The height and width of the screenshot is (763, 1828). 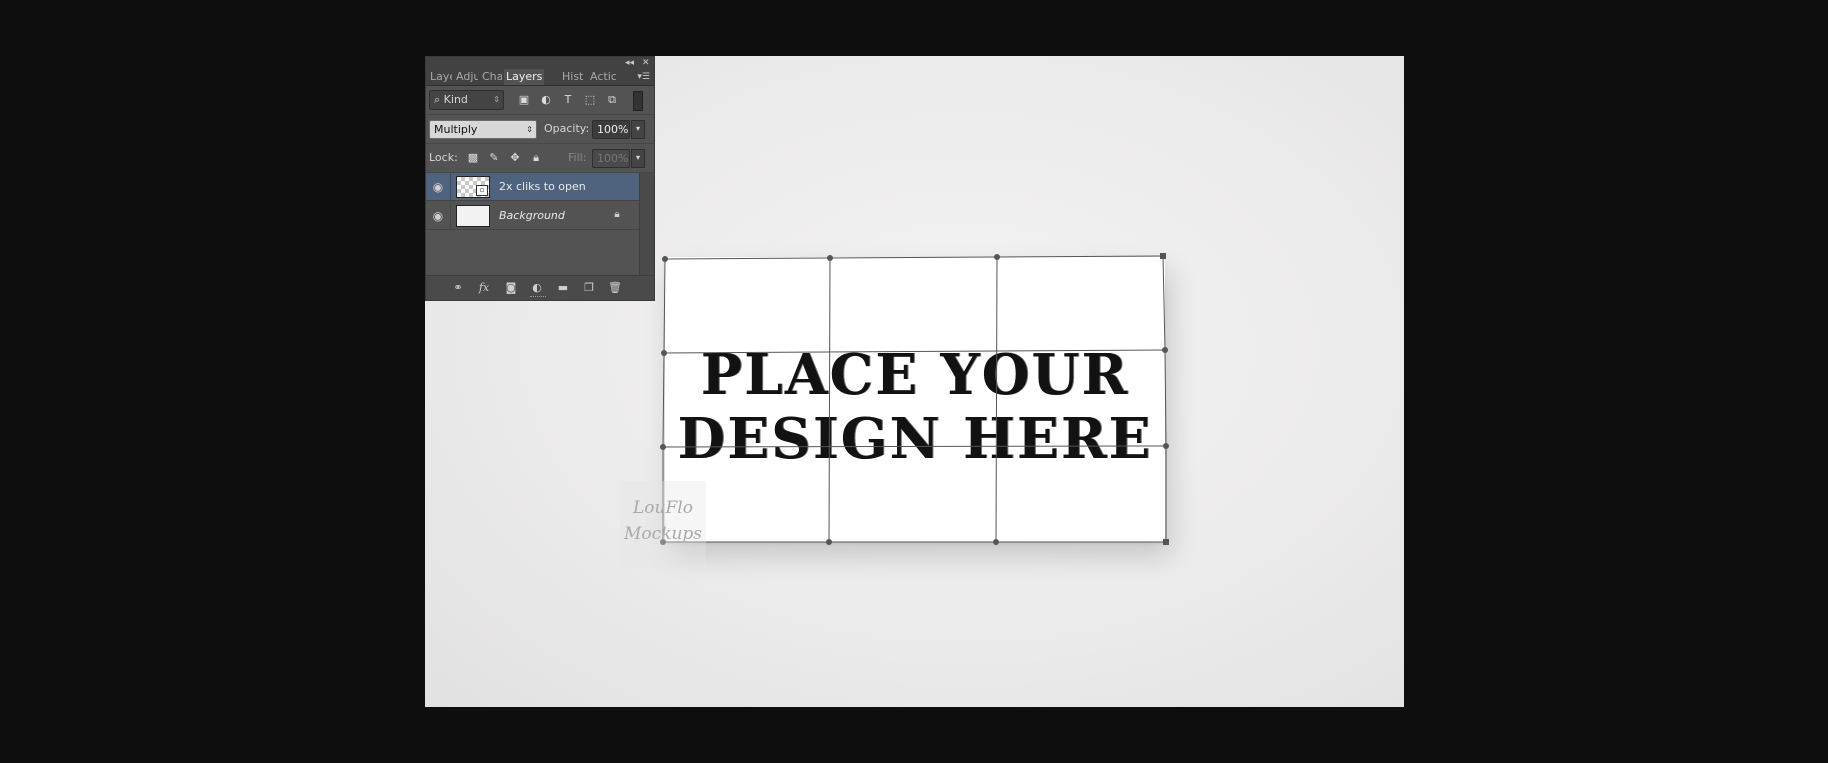 I want to click on layer-thumbnail: ▫, so click(x=473, y=187).